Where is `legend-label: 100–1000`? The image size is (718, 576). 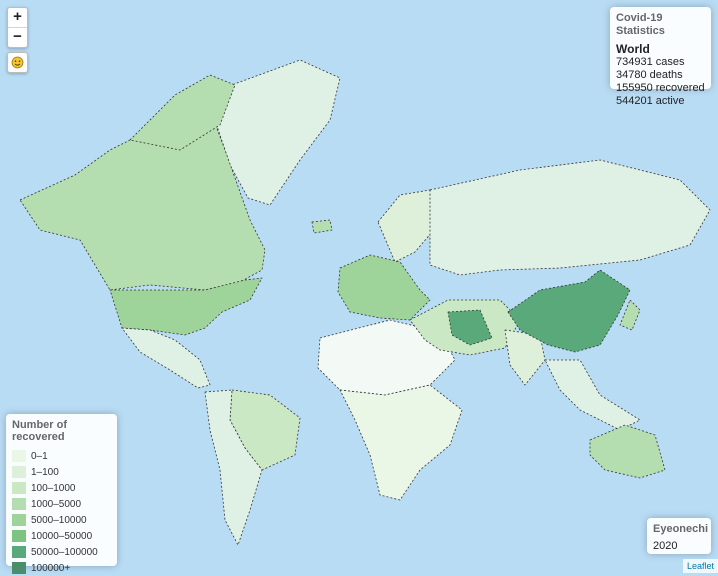
legend-label: 100–1000 is located at coordinates (53, 488).